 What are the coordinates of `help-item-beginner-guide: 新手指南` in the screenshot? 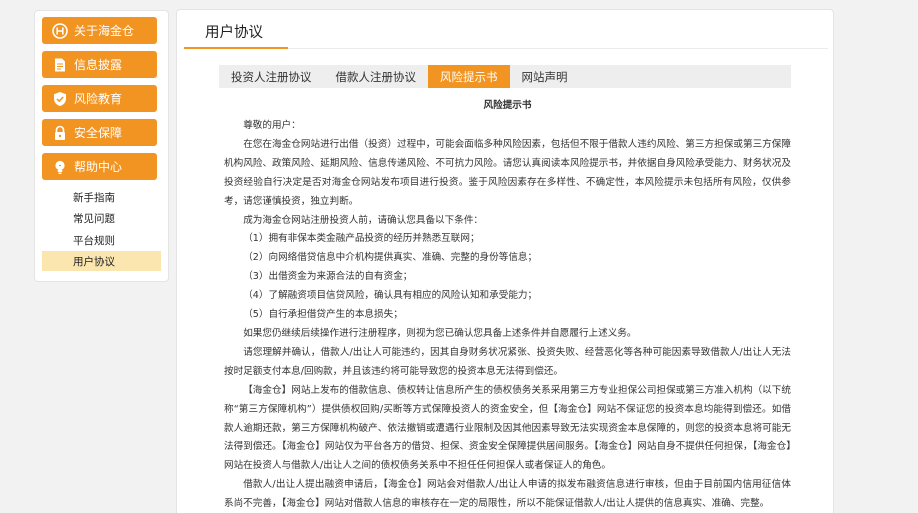 It's located at (101, 197).